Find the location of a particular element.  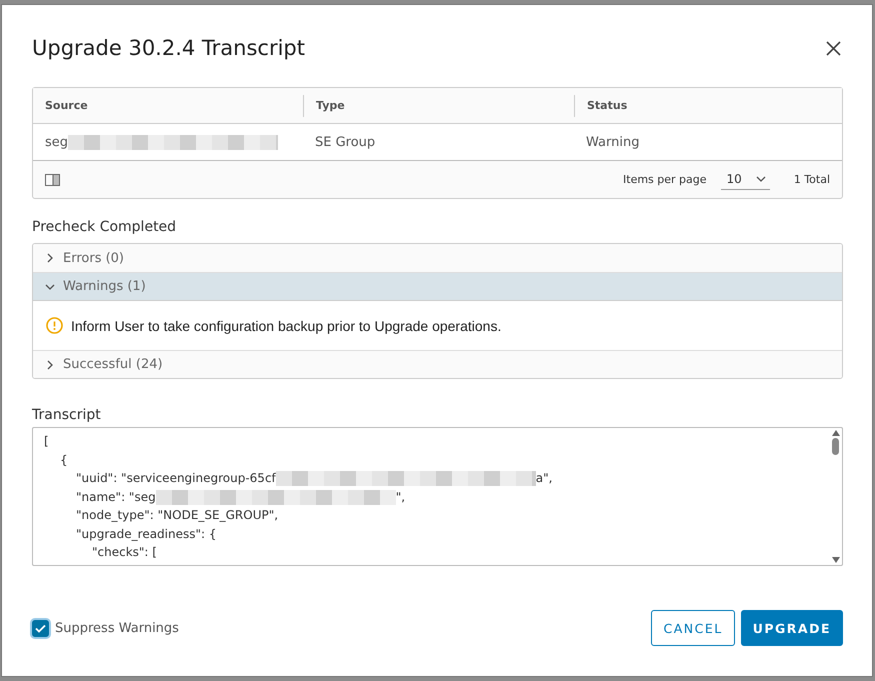

section-heading: Precheck Completed is located at coordinates (105, 227).